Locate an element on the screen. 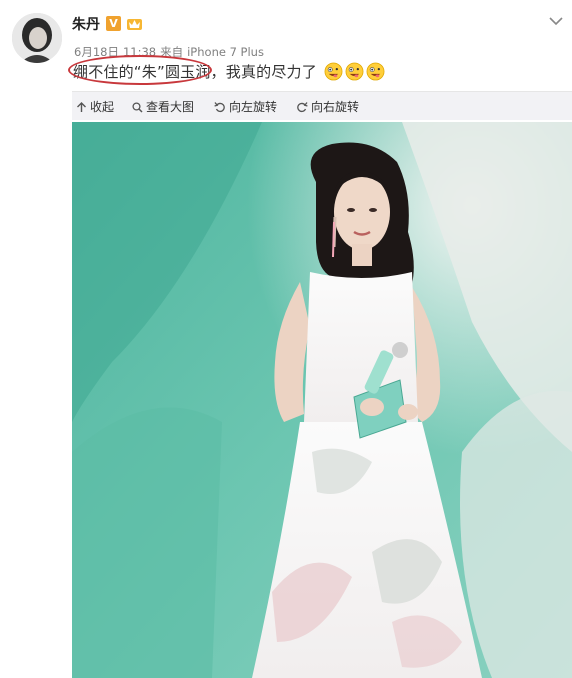  post-date: 6月18日 is located at coordinates (96, 52).